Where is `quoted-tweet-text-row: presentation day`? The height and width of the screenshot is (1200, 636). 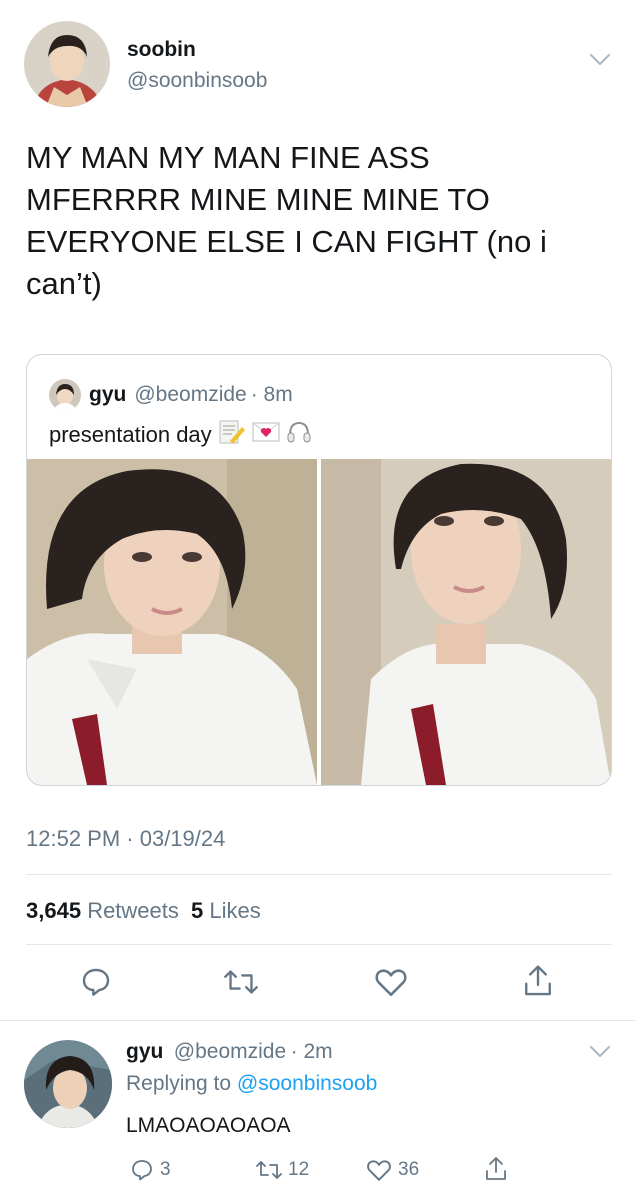 quoted-tweet-text-row: presentation day is located at coordinates (180, 435).